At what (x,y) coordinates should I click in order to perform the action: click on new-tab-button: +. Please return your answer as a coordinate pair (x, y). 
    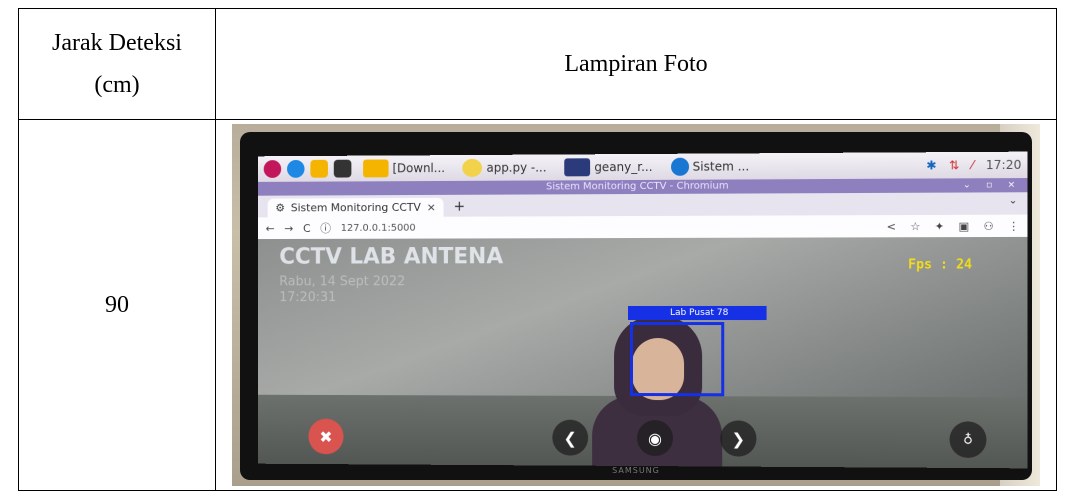
    Looking at the image, I should click on (460, 207).